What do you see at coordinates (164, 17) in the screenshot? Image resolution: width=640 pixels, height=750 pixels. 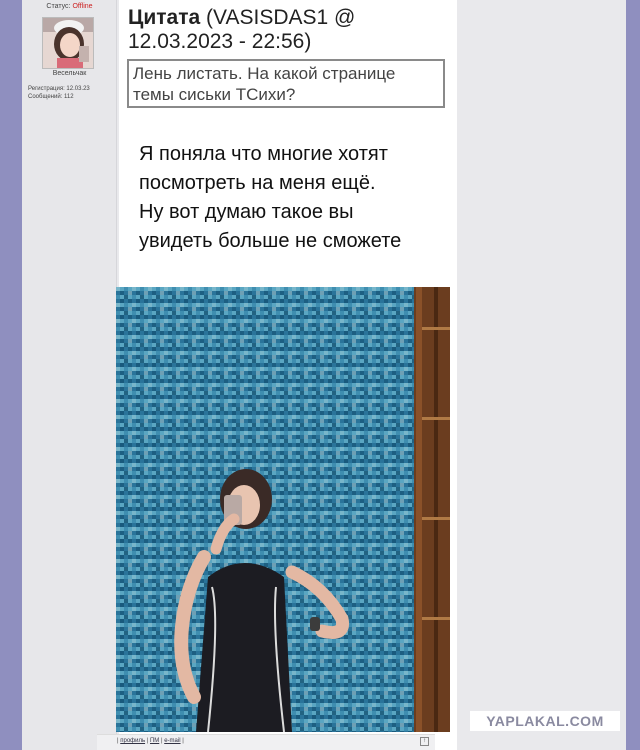 I see `quote-title: Цитата` at bounding box center [164, 17].